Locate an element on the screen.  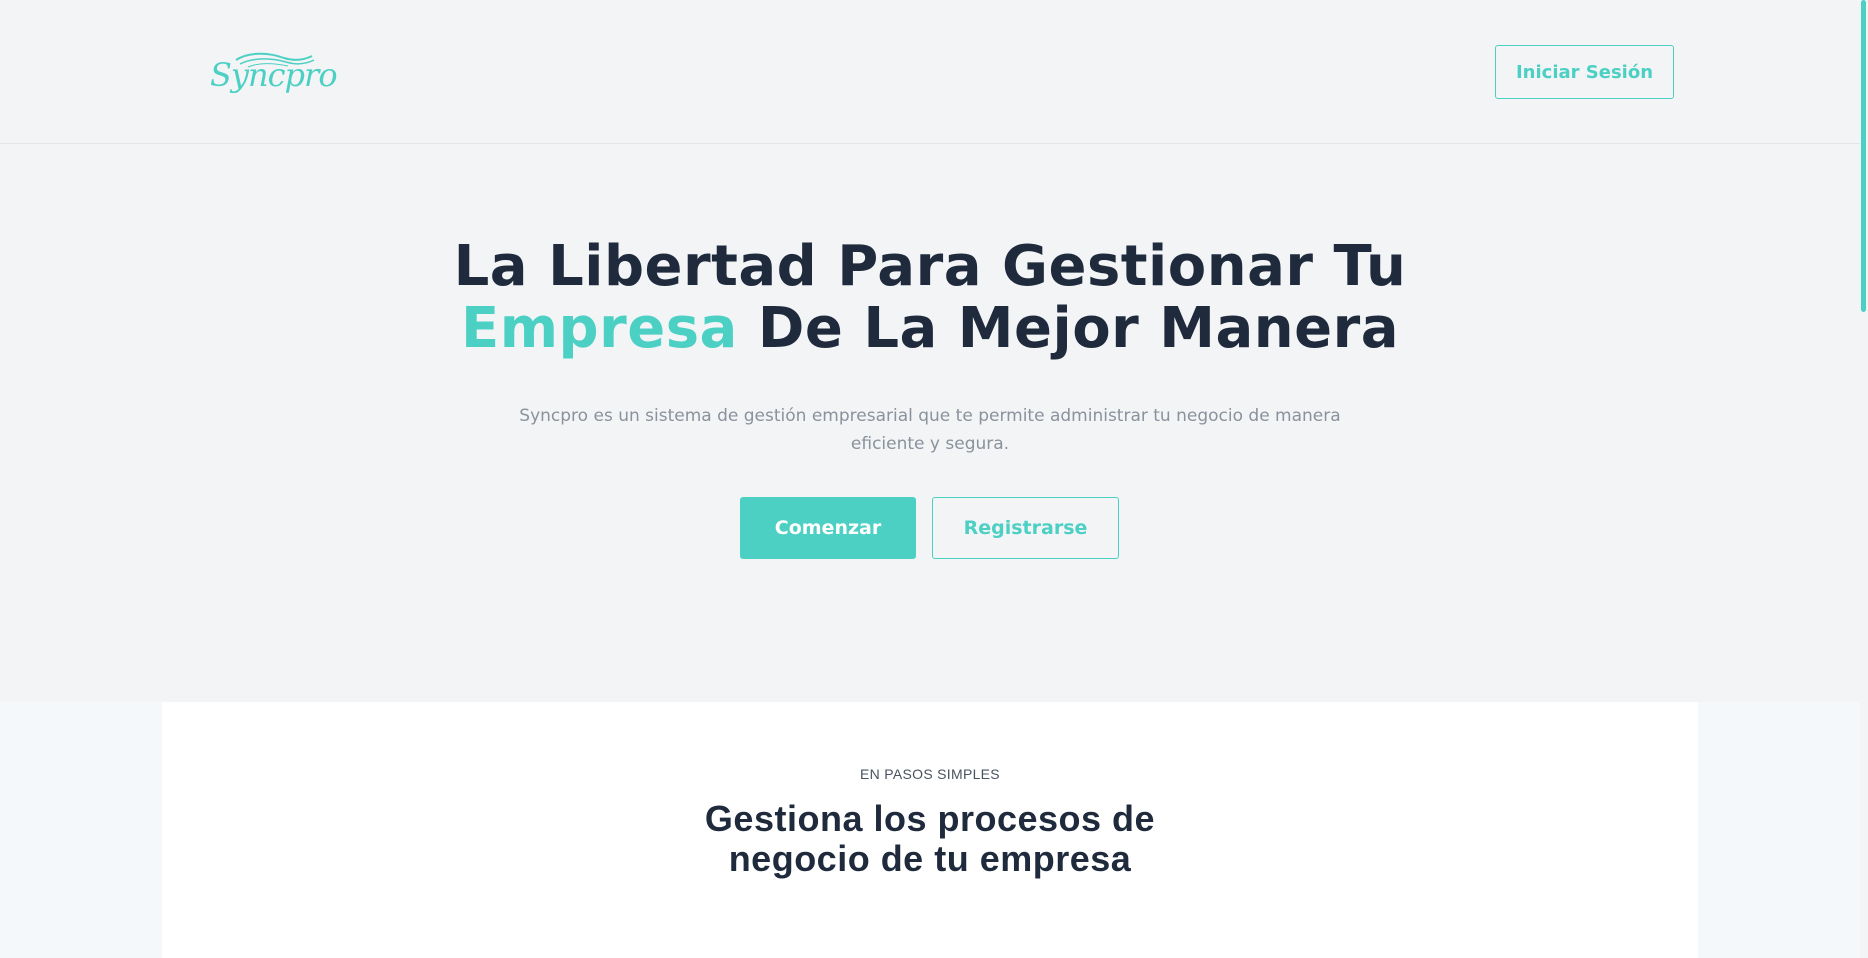
site-header: Syncpro Iniciar Sesión is located at coordinates (930, 72).